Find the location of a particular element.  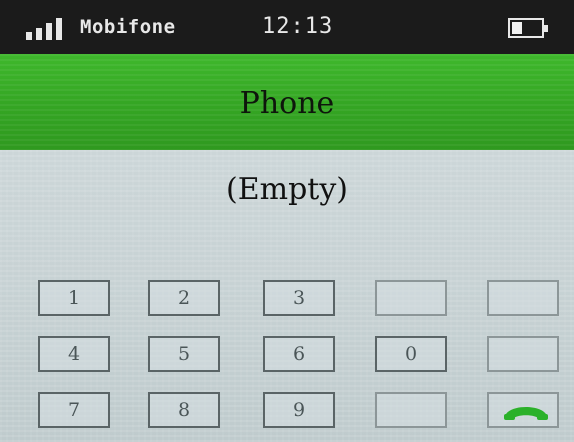

signal-strength-icon is located at coordinates (47, 29).